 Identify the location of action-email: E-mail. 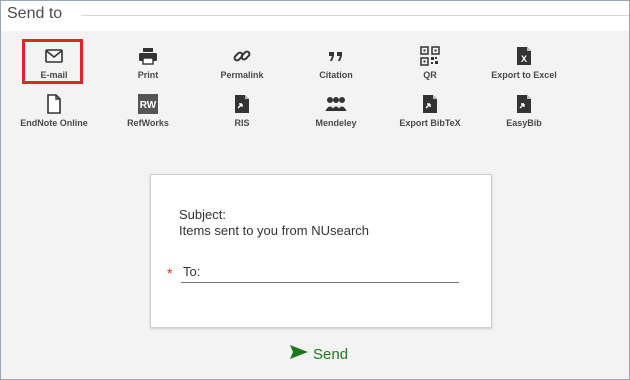
(54, 68).